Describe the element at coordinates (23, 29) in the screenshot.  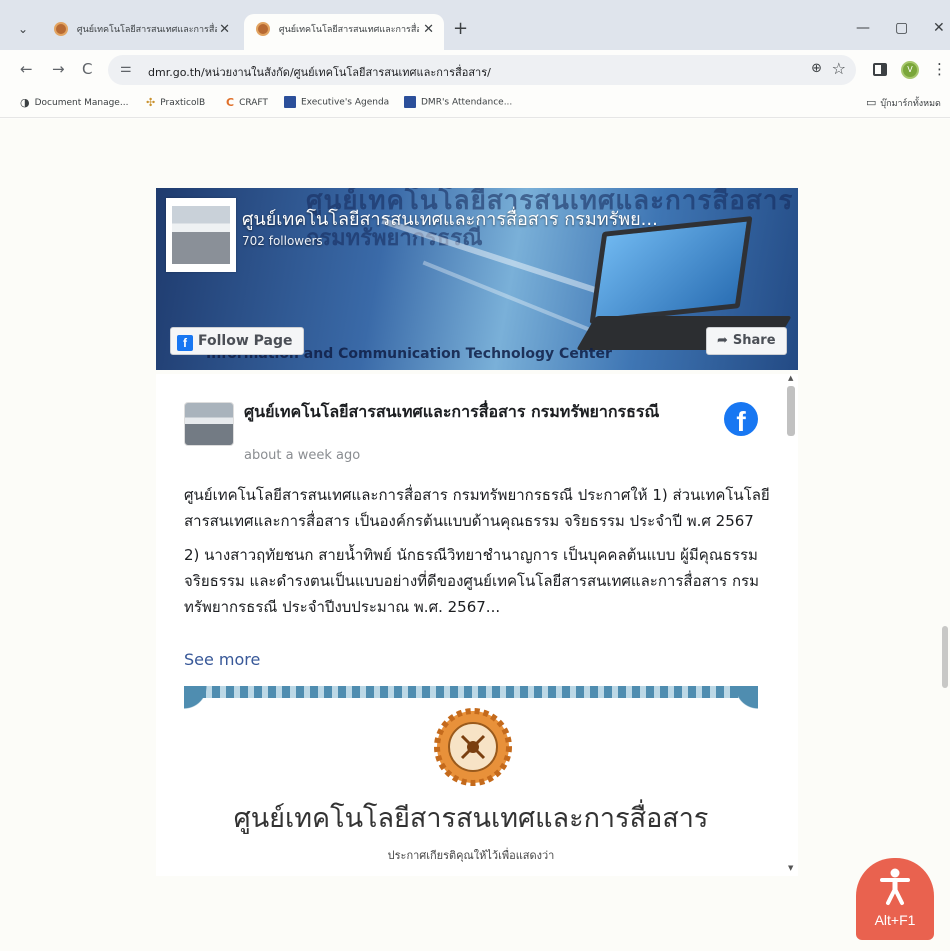
I see `tab-search-icon: ⌄` at that location.